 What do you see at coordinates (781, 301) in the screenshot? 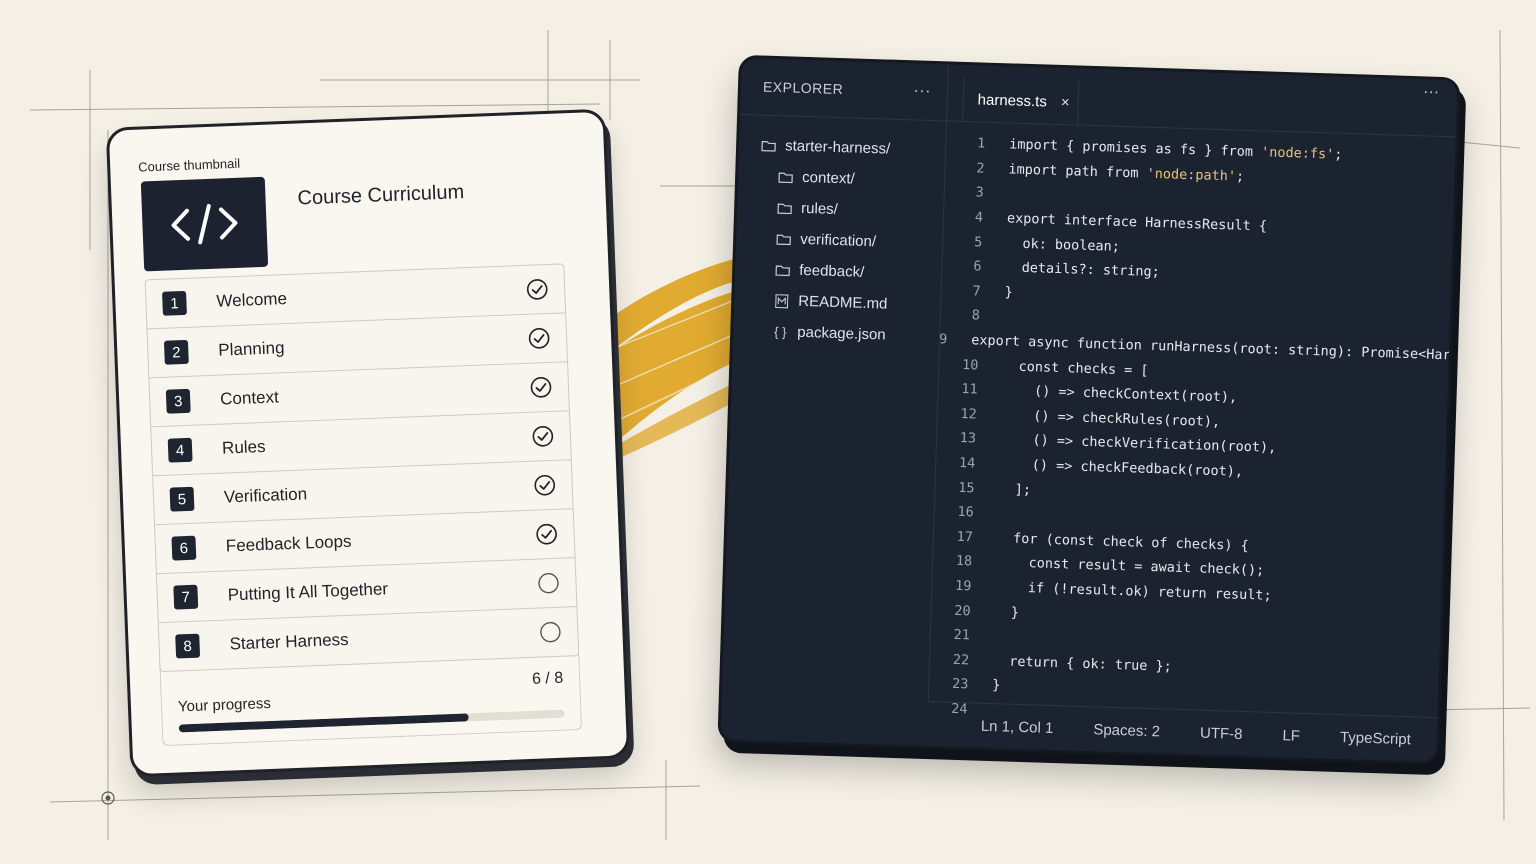
I see `markdown-icon` at bounding box center [781, 301].